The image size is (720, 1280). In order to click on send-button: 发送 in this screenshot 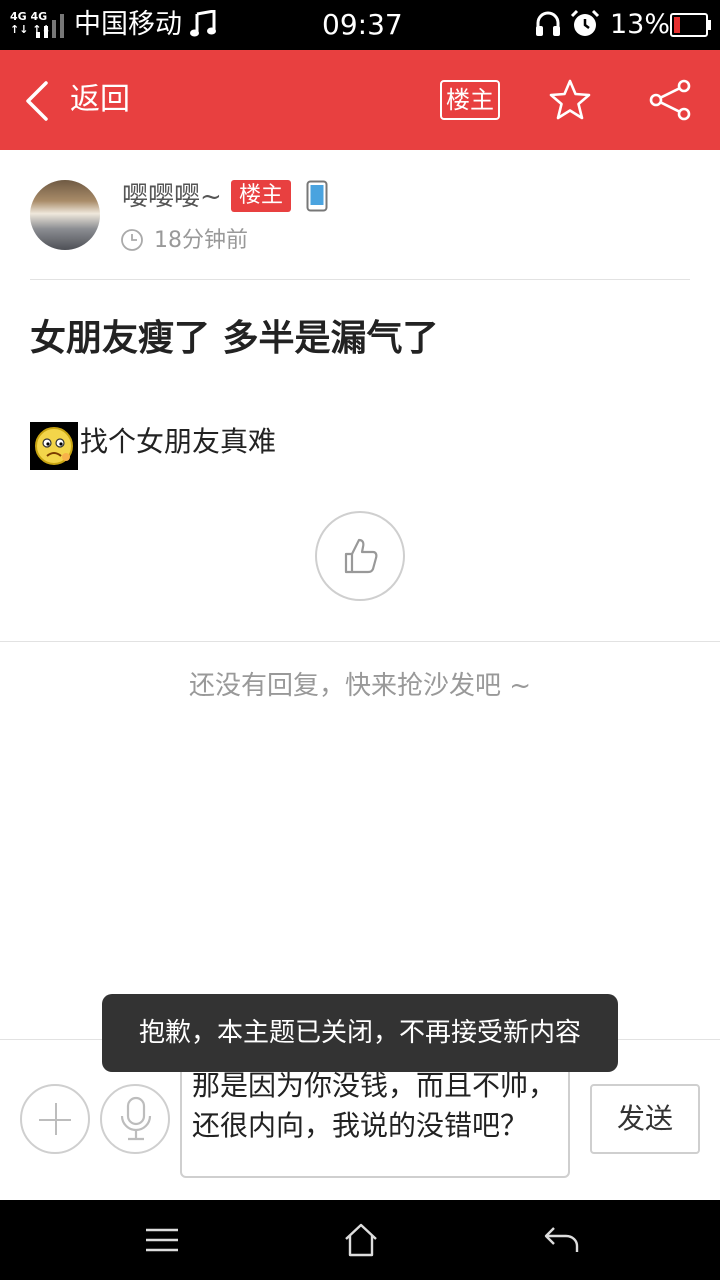, I will do `click(645, 1119)`.